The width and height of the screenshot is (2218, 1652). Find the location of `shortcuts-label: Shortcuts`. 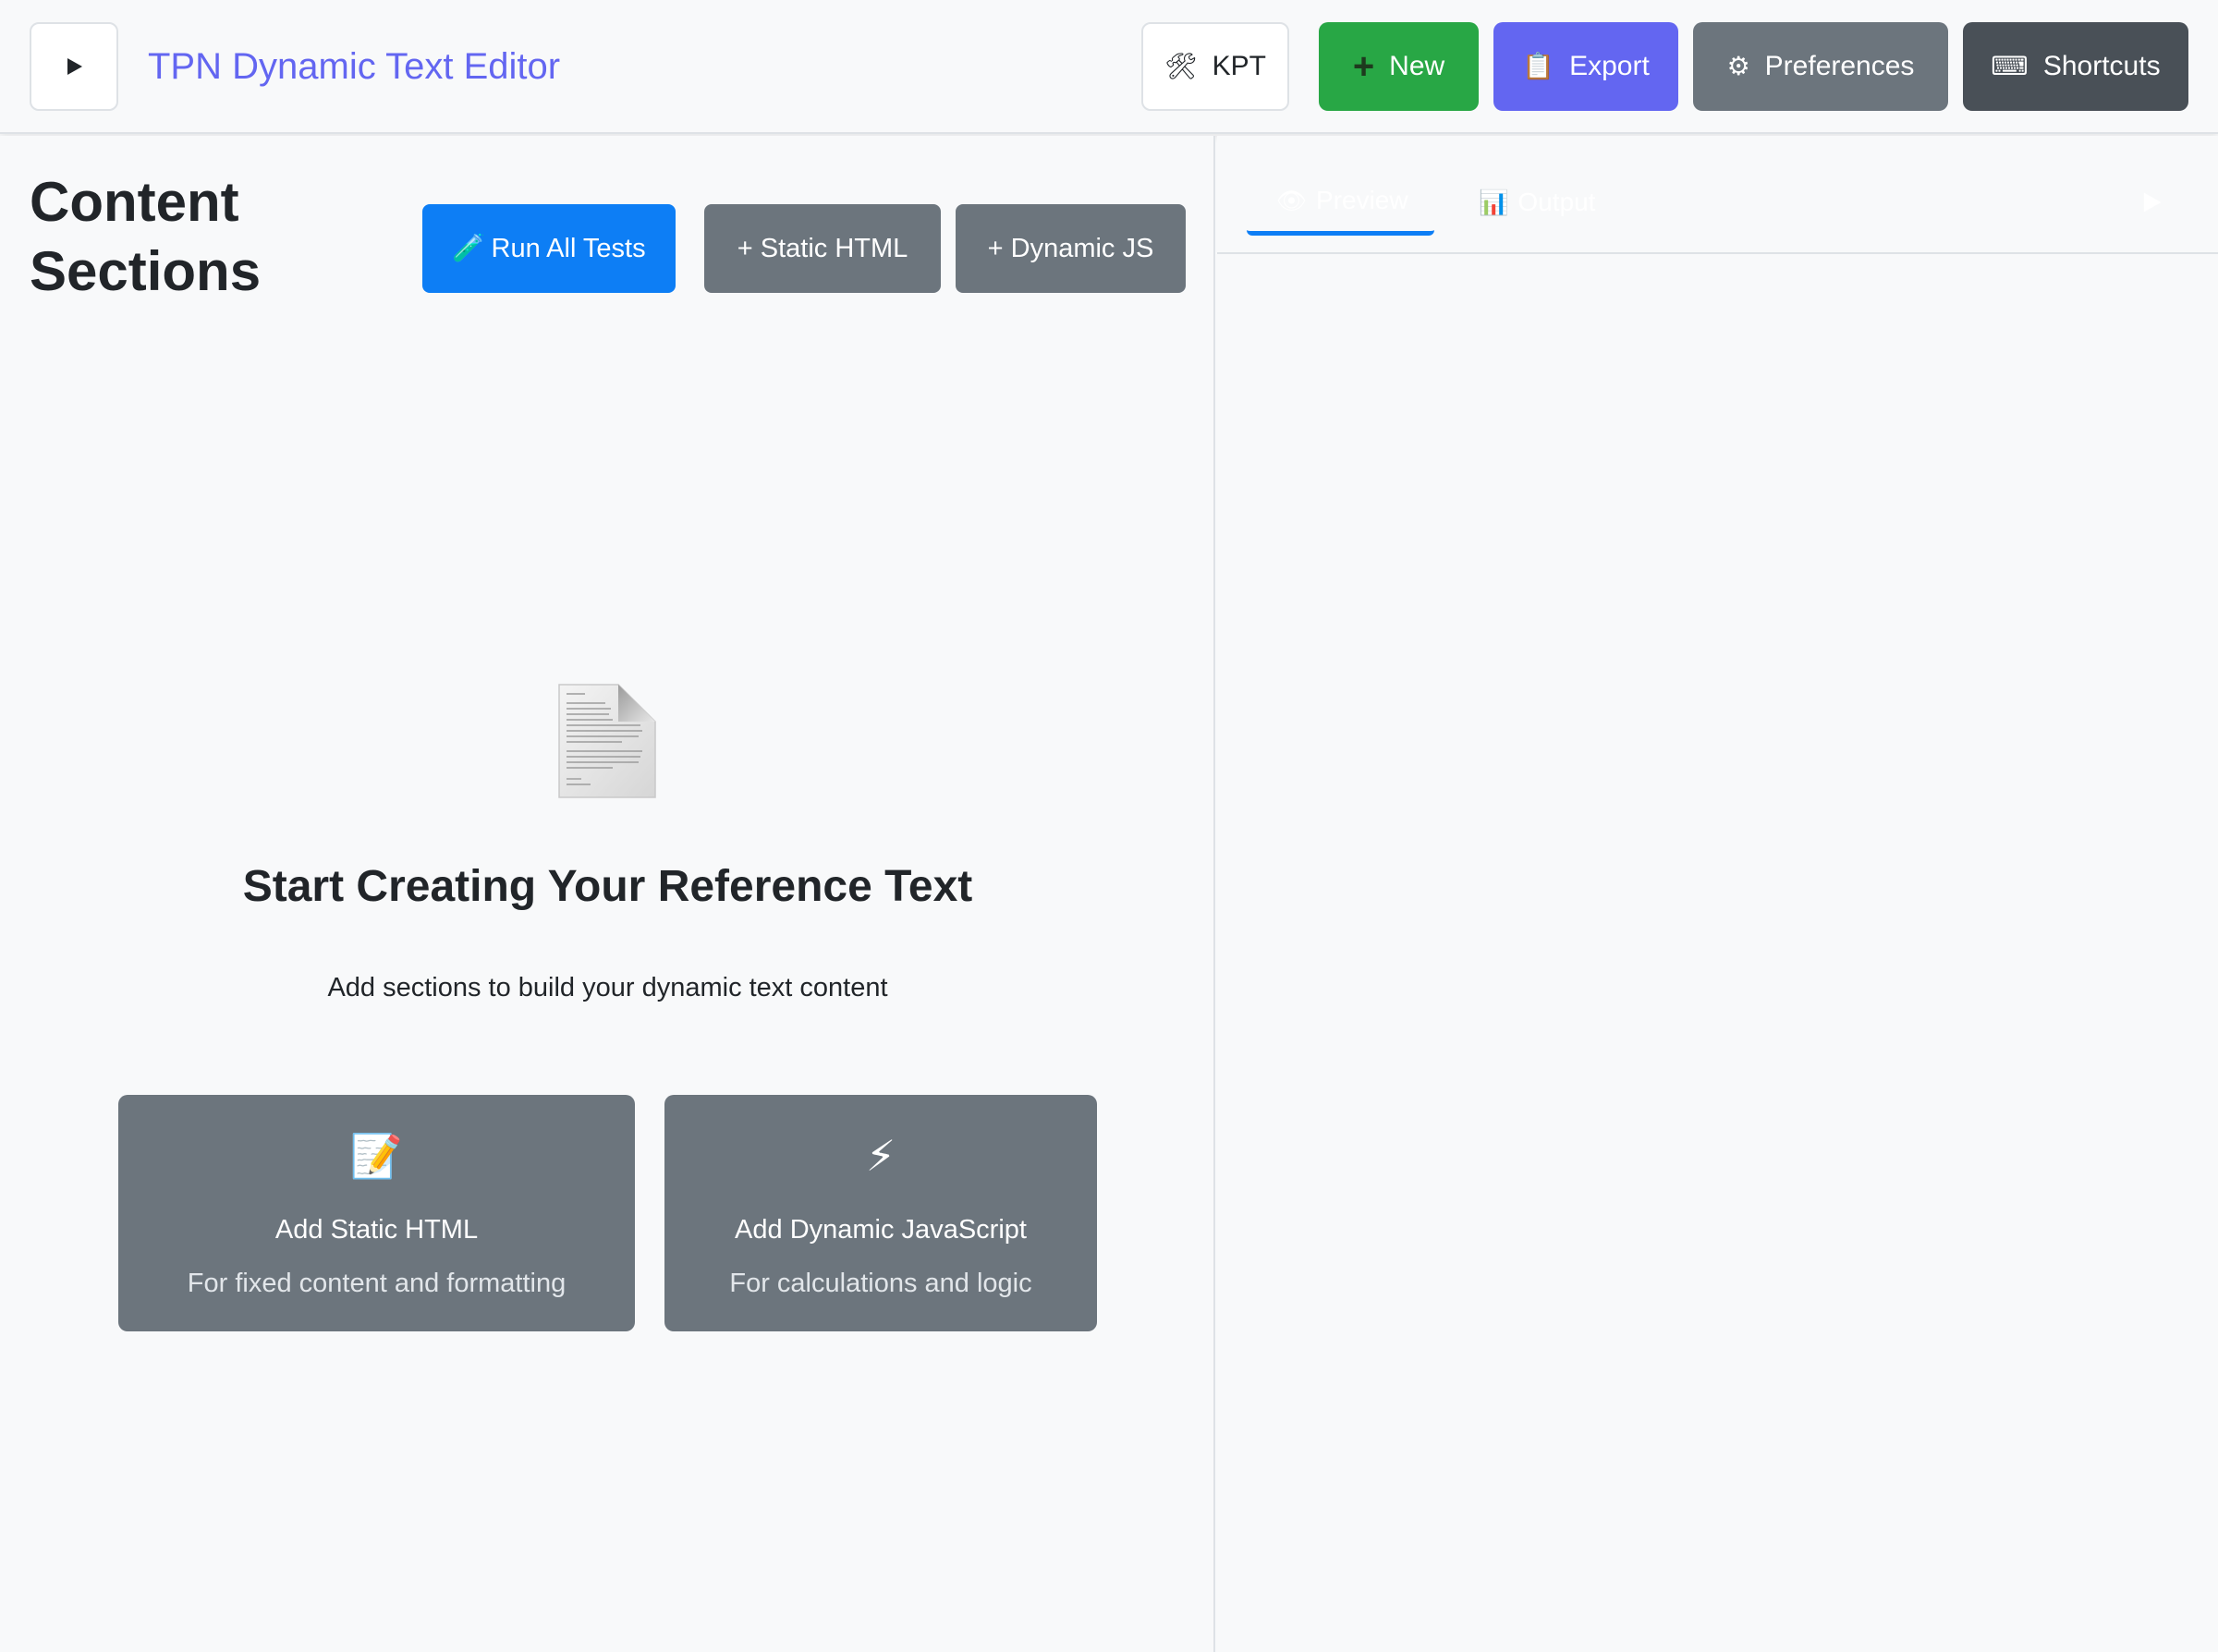

shortcuts-label: Shortcuts is located at coordinates (2101, 66).